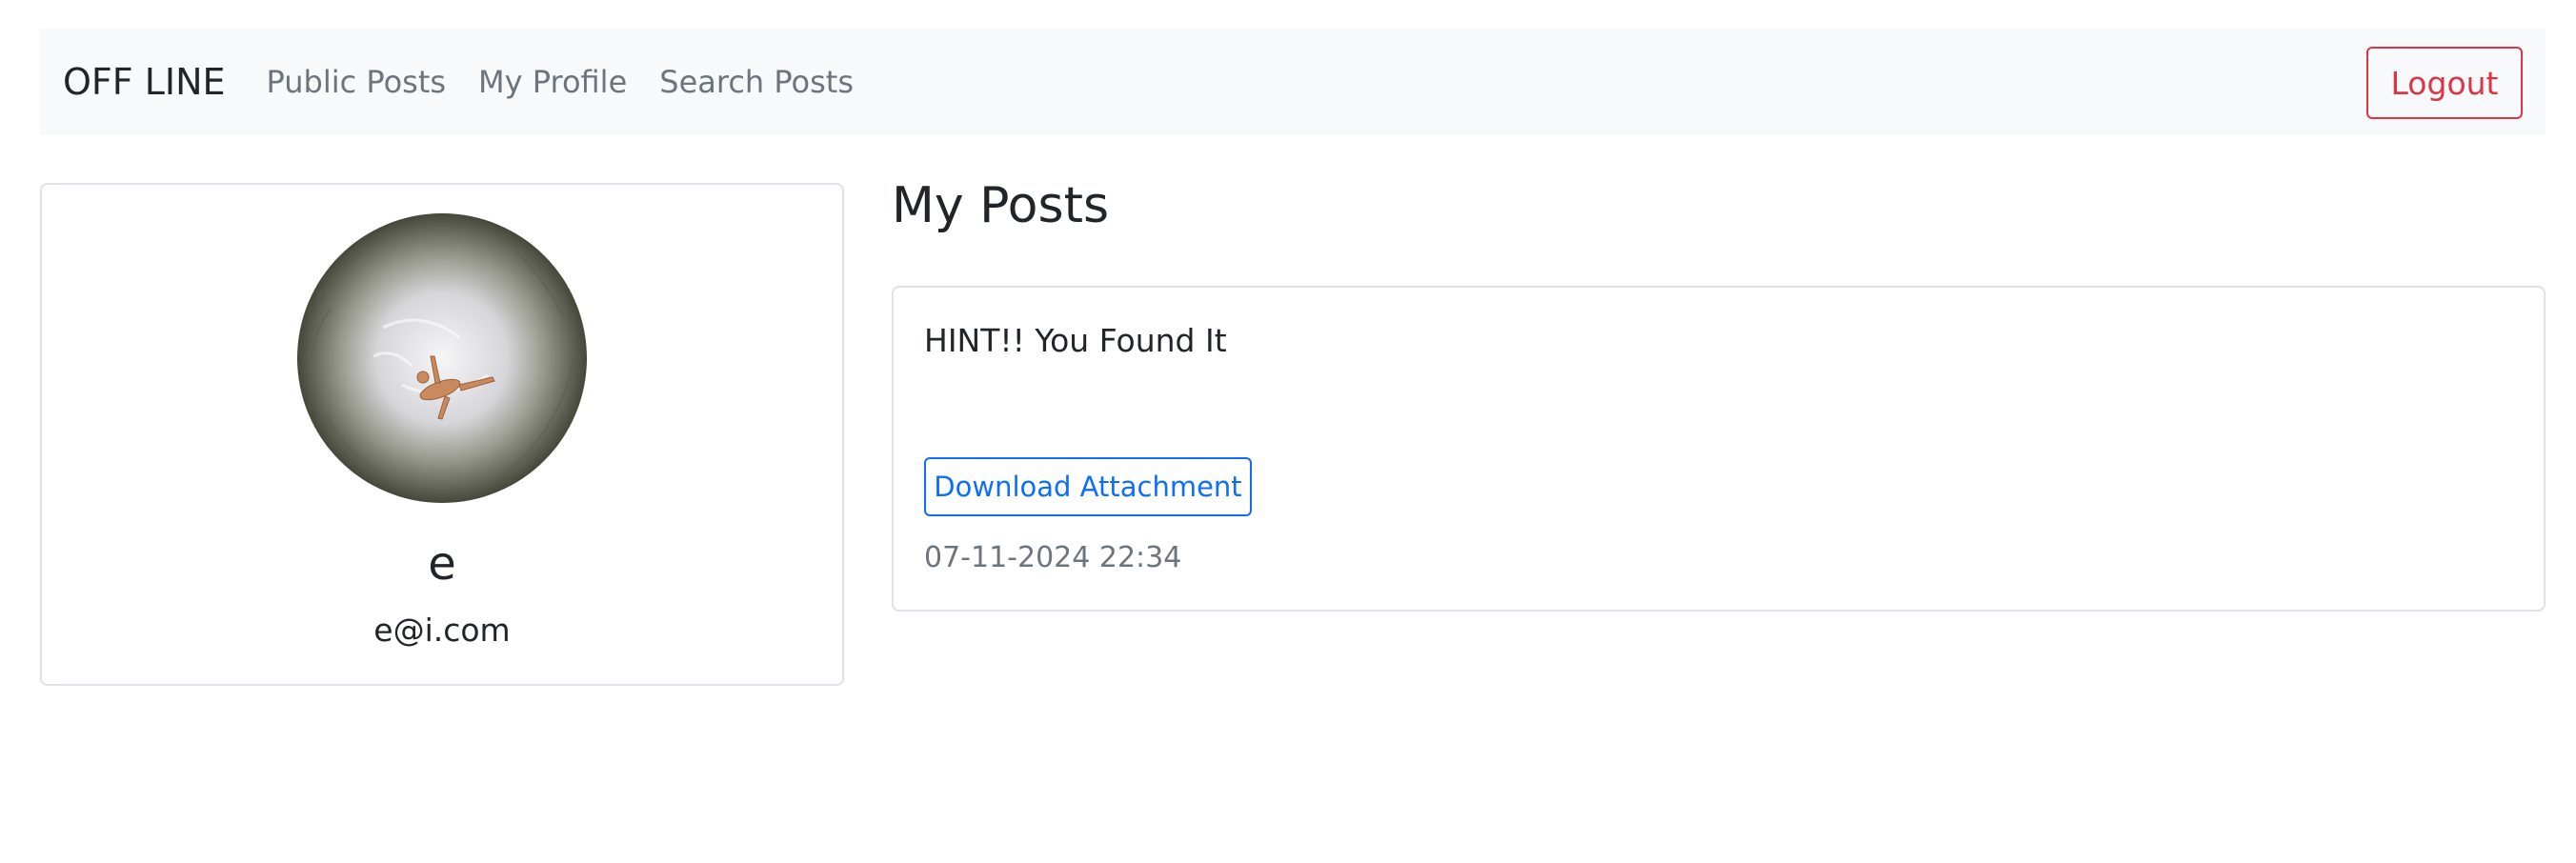 The height and width of the screenshot is (863, 2576). What do you see at coordinates (1001, 205) in the screenshot?
I see `my-posts-heading: My Posts` at bounding box center [1001, 205].